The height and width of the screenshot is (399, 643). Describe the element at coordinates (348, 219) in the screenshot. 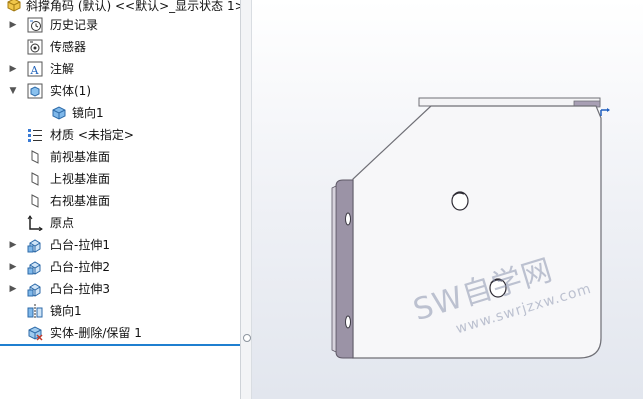

I see `flange-hole-upper` at that location.